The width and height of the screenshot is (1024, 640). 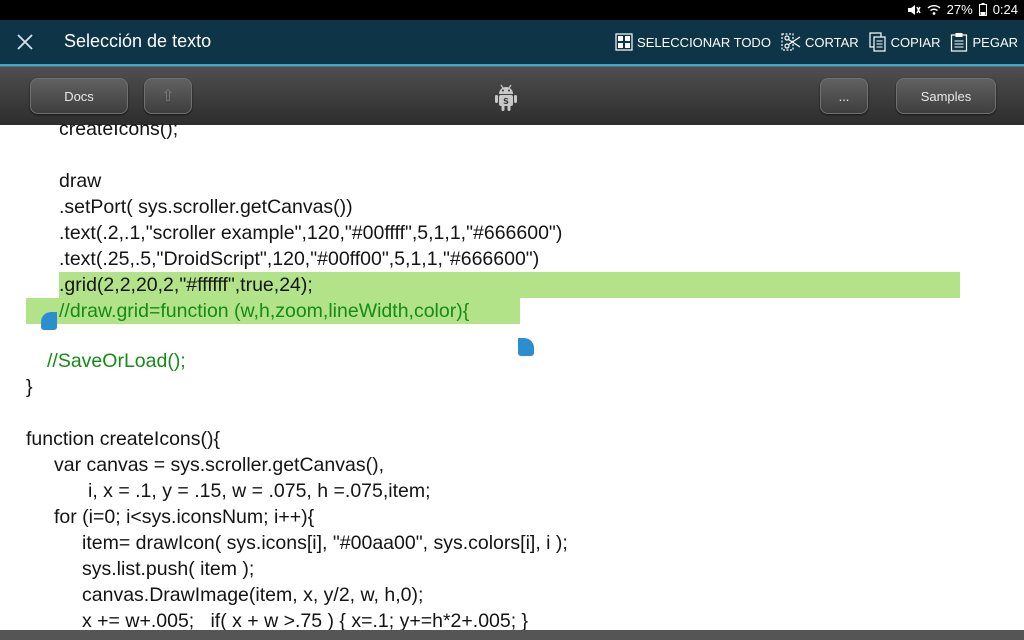 What do you see at coordinates (1005, 9) in the screenshot?
I see `clock: 0:24` at bounding box center [1005, 9].